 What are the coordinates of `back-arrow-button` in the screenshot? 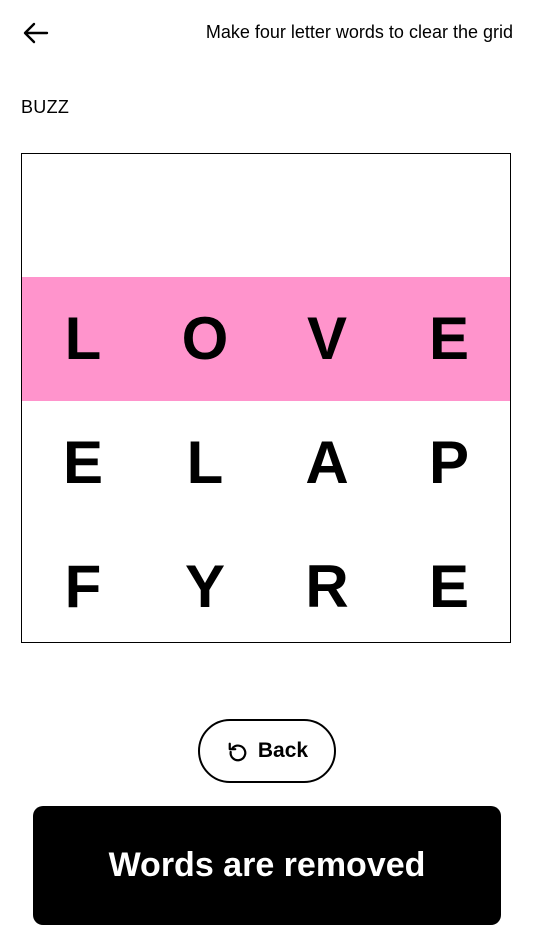 It's located at (36, 33).